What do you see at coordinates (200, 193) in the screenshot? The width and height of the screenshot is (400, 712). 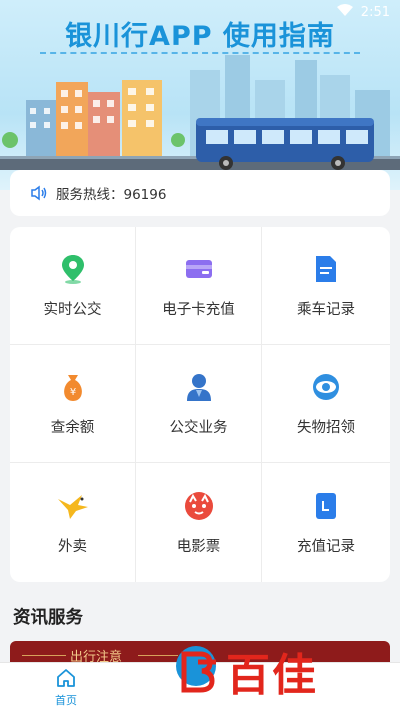 I see `service-hotline: 服务热线：96196` at bounding box center [200, 193].